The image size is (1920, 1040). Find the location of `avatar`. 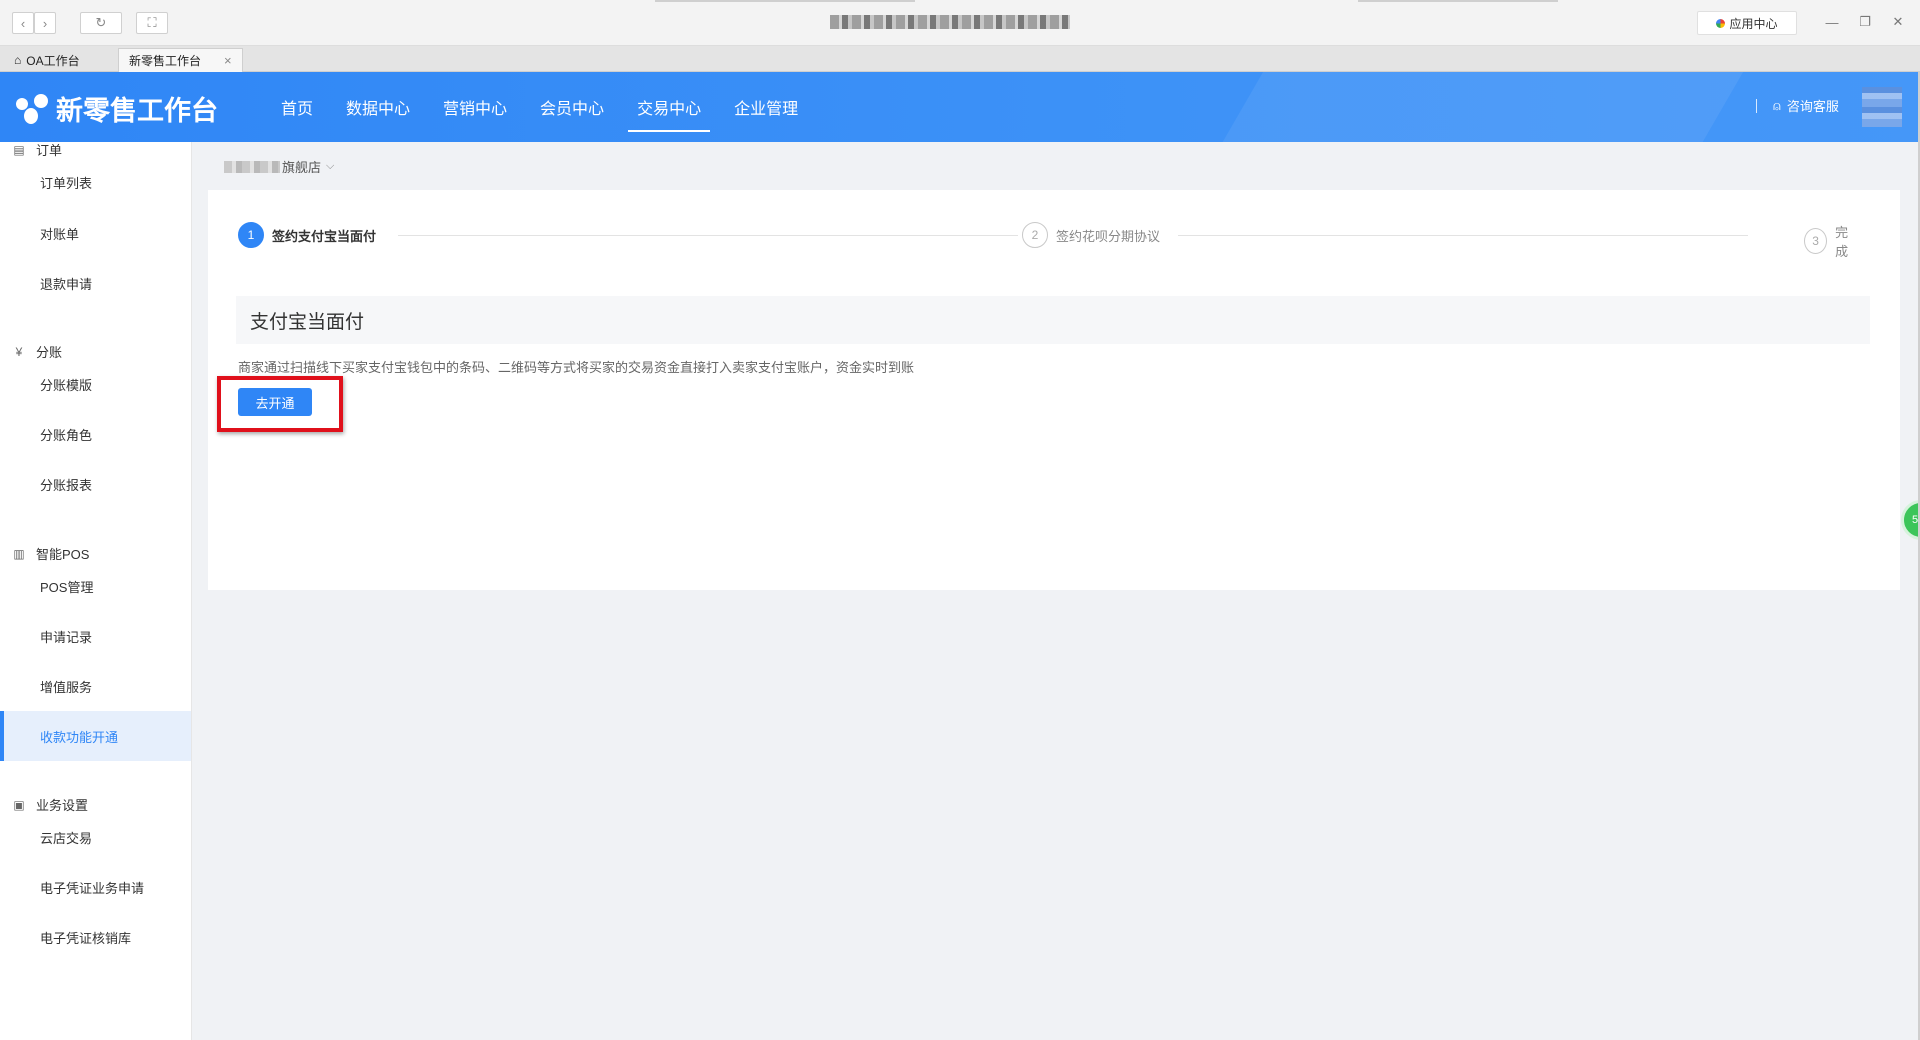

avatar is located at coordinates (1882, 107).